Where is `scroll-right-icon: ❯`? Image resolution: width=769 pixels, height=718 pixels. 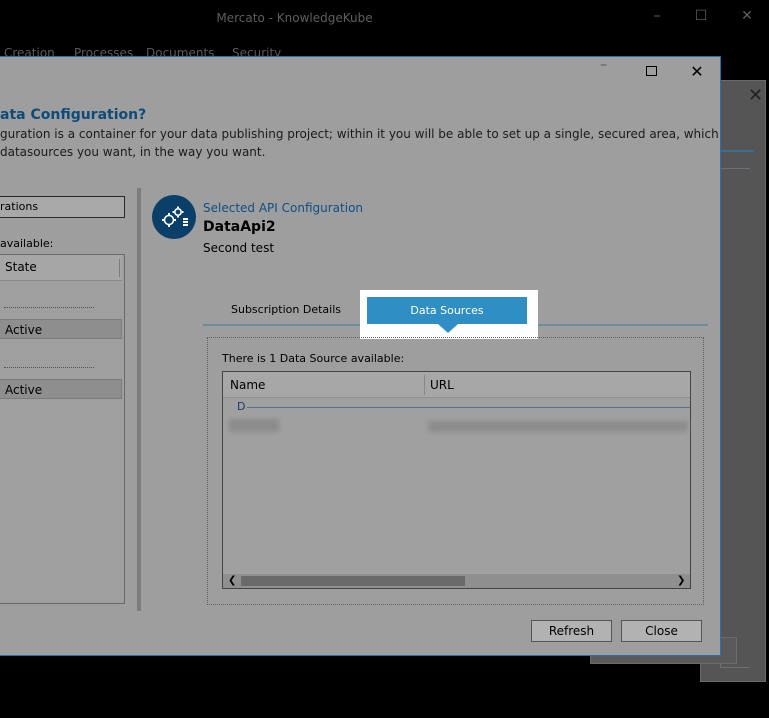
scroll-right-icon: ❯ is located at coordinates (681, 581).